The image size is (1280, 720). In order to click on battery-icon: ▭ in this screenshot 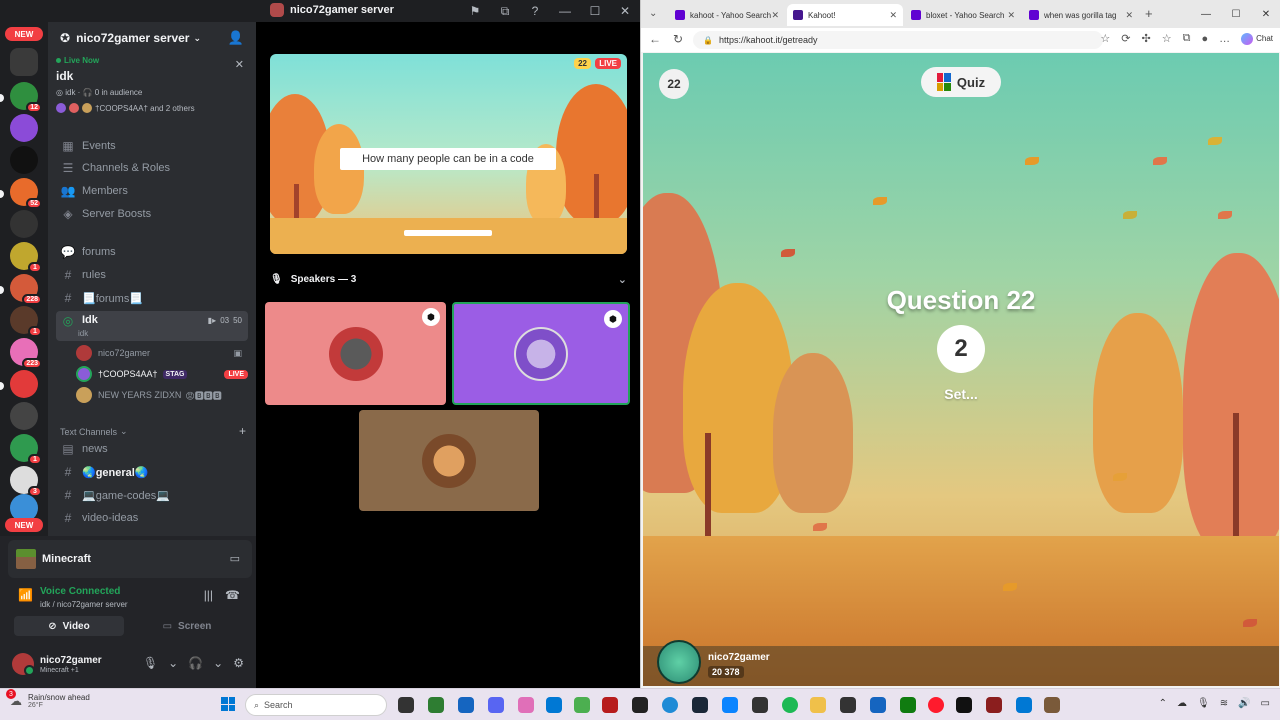, I will do `click(1265, 703)`.